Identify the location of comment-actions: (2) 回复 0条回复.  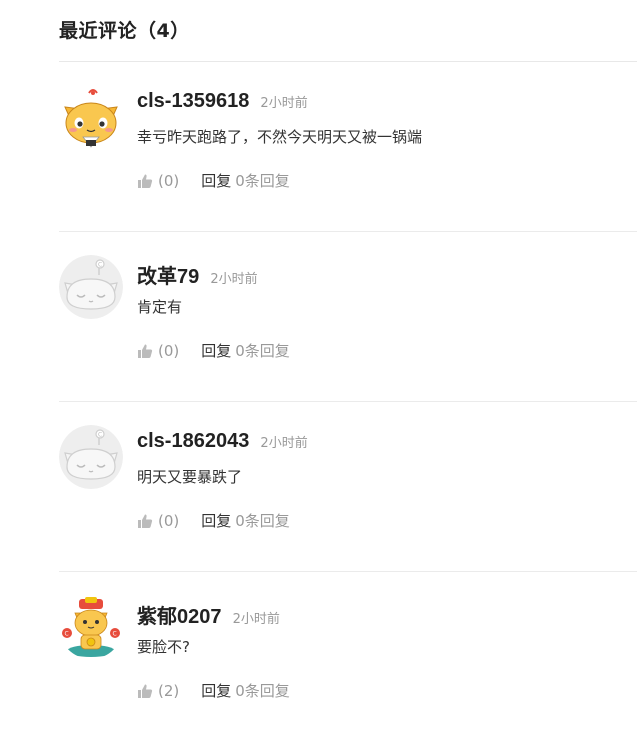
(213, 690).